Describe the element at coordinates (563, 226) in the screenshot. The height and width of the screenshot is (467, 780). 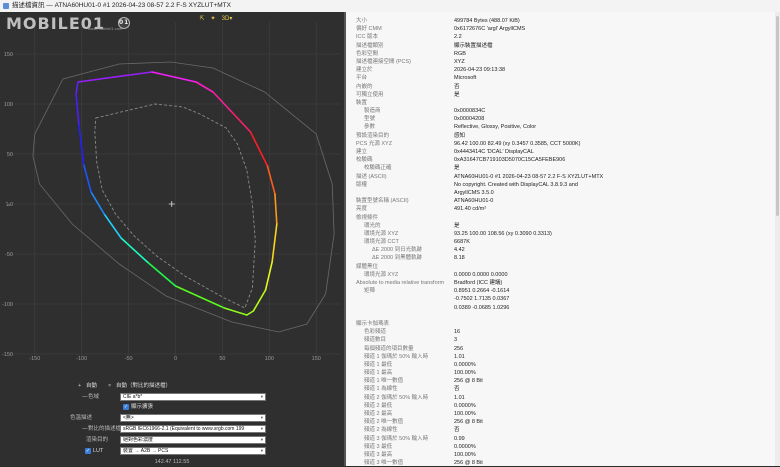
I see `info-row: 環光的 是` at that location.